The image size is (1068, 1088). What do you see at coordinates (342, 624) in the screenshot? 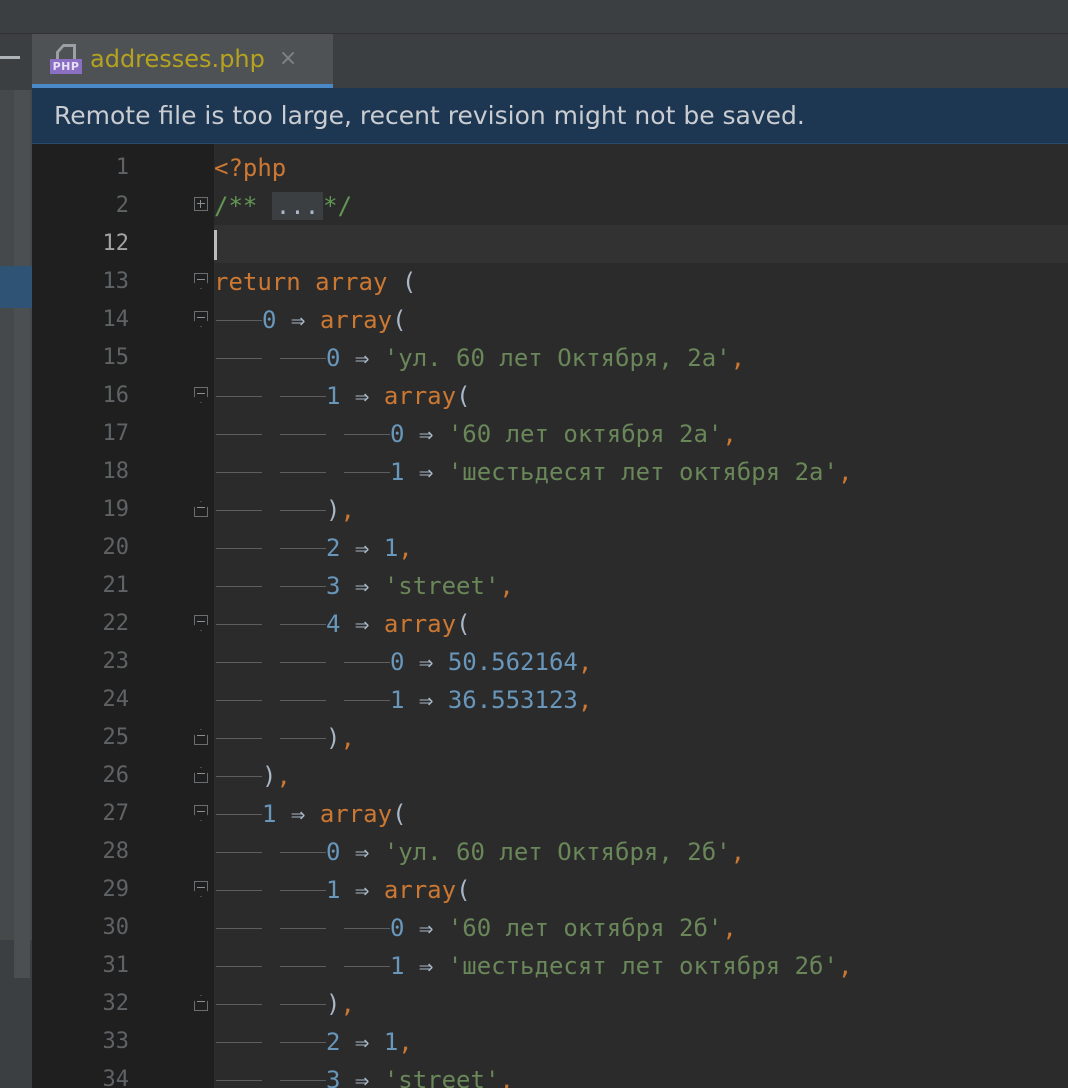
I see `code-text: 4 ⇒ array(` at bounding box center [342, 624].